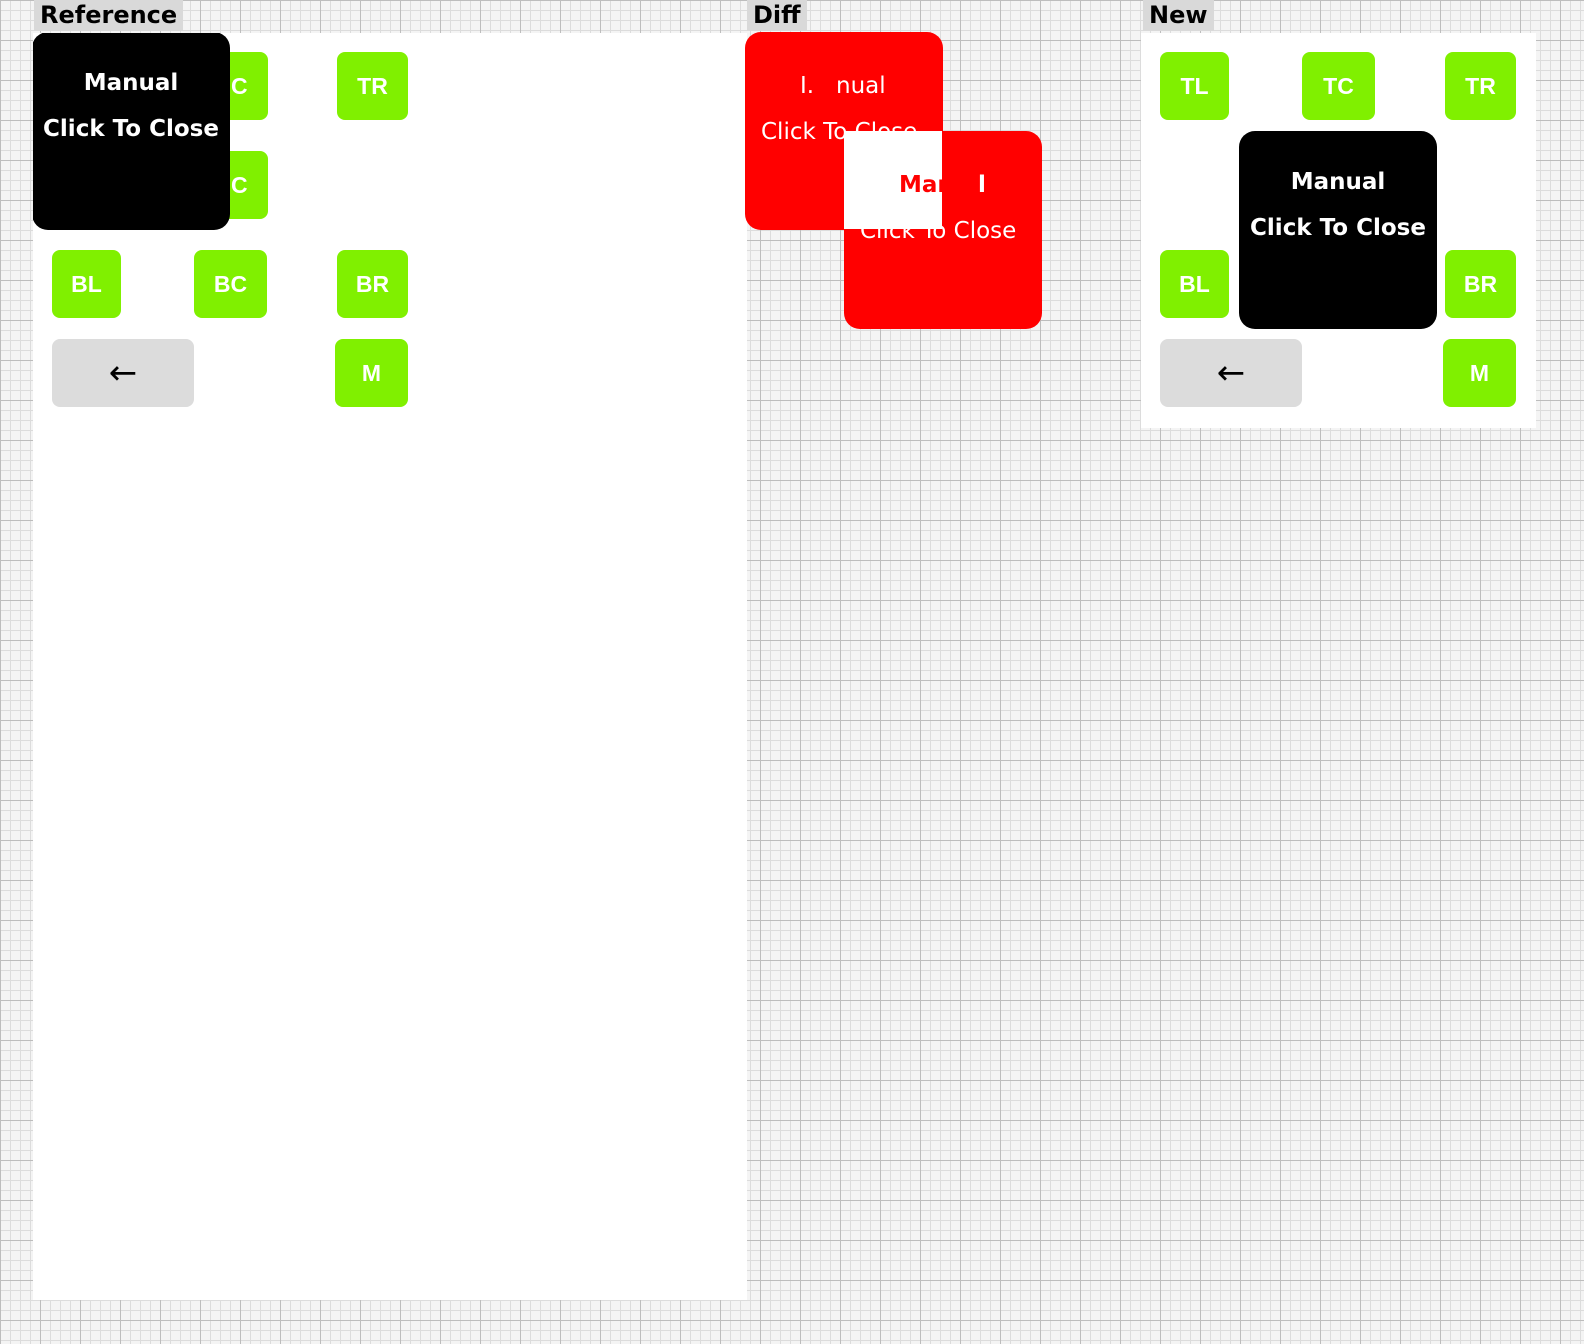 This screenshot has width=1584, height=1344. What do you see at coordinates (86, 284) in the screenshot?
I see `ref-bl-button: BL` at bounding box center [86, 284].